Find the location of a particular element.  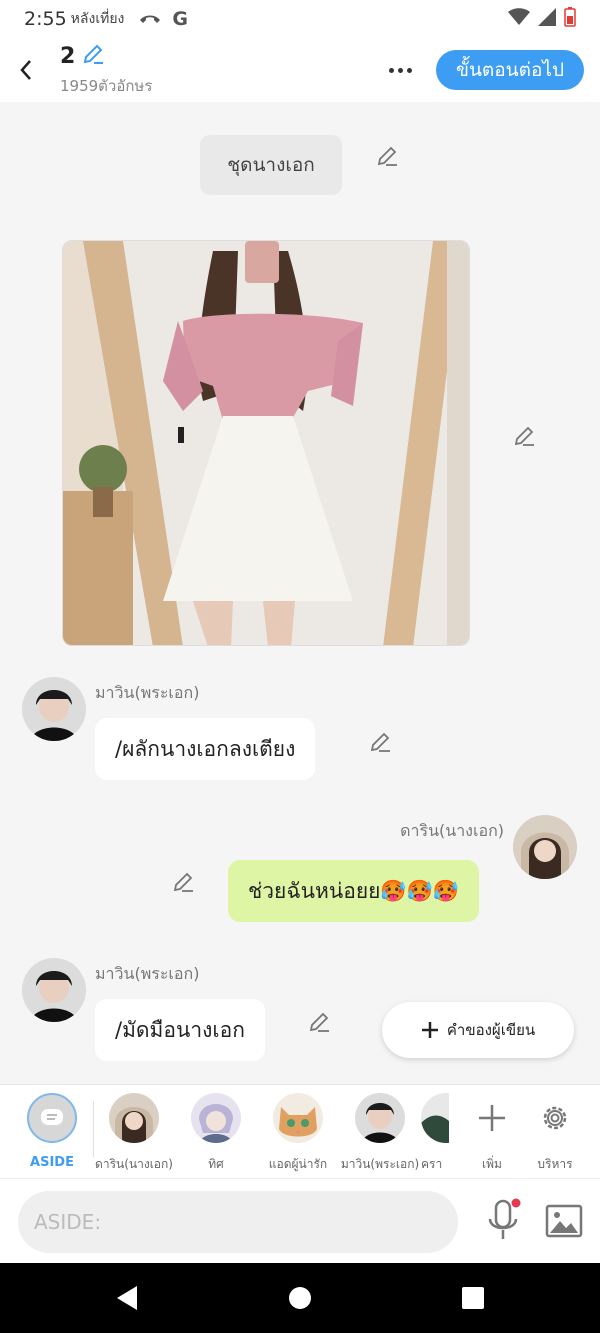

status-period: หลังเที่ยง is located at coordinates (97, 19).